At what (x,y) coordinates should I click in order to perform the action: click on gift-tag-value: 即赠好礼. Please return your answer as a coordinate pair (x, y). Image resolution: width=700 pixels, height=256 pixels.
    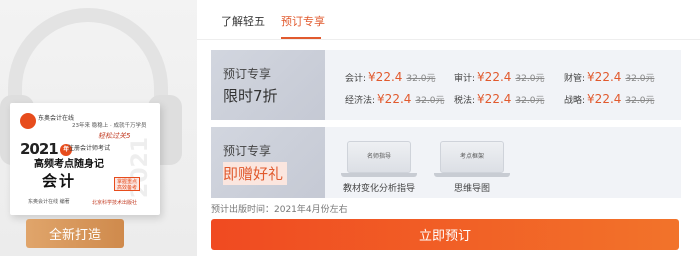
    Looking at the image, I should click on (255, 173).